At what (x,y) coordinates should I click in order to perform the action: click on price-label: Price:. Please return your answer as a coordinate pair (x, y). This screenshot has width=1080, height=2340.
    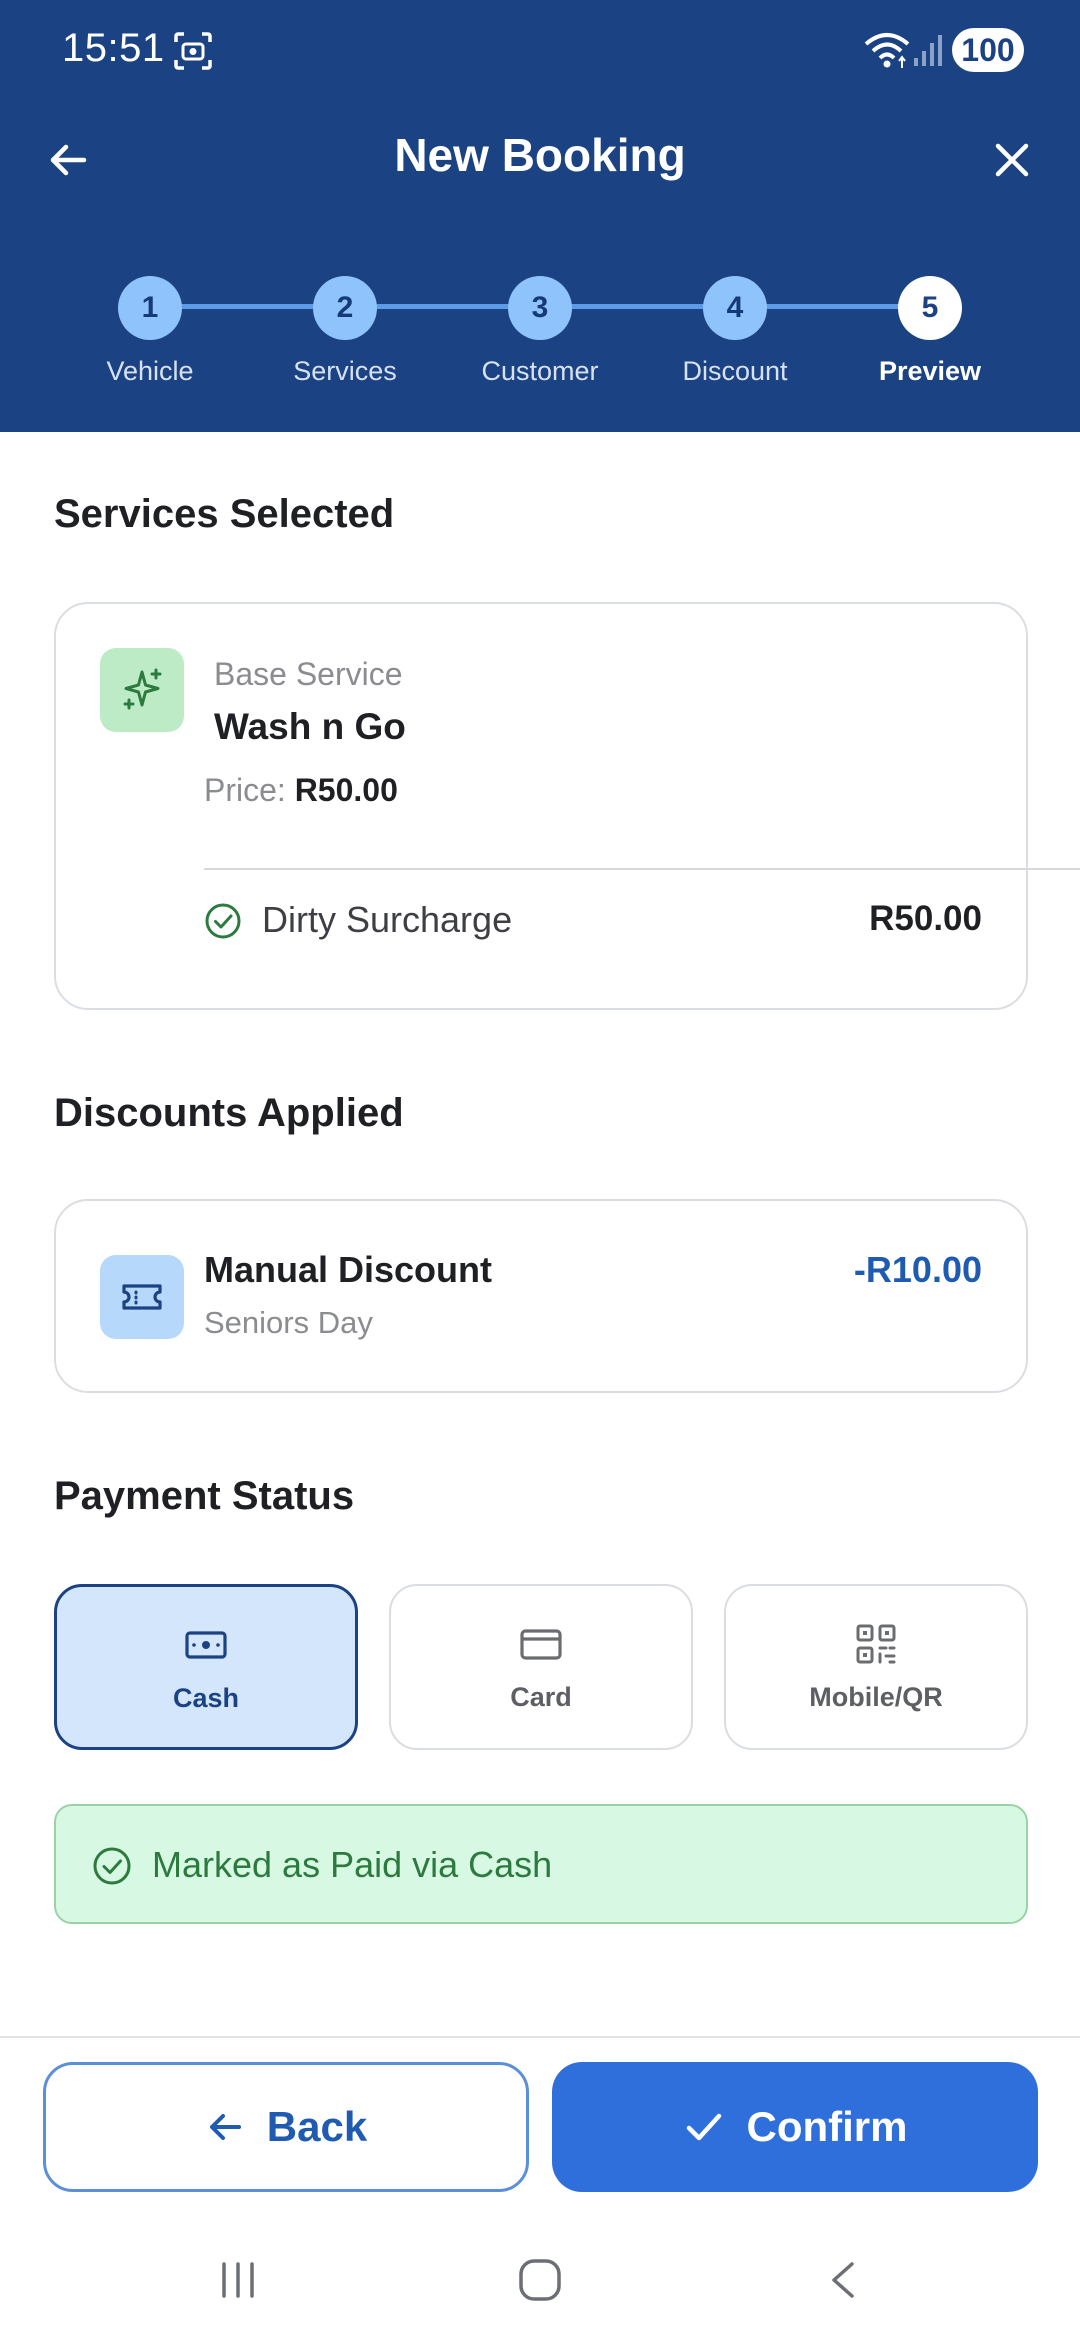
    Looking at the image, I should click on (245, 790).